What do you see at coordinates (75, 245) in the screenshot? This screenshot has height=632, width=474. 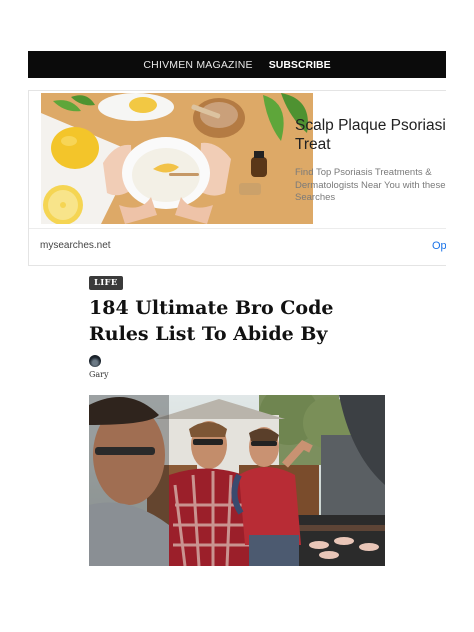 I see `ad-source-domain: mysearches.net` at bounding box center [75, 245].